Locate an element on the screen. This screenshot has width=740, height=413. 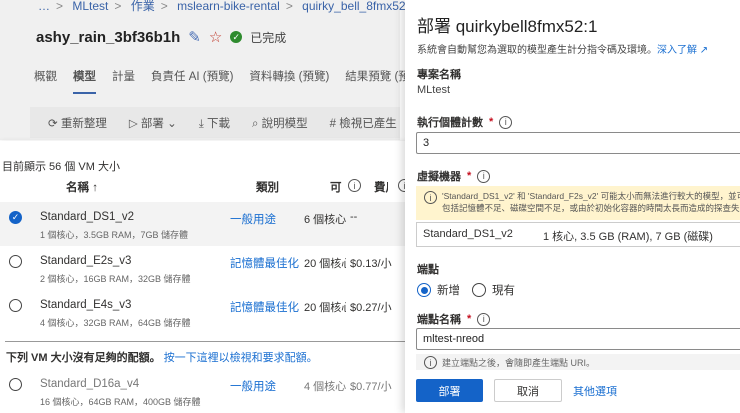
warning-line: 包括記憶體不足、磁碟空間不足，或由於初始化容器的時間太長而造成的探查失敗 is located at coordinates (591, 208).